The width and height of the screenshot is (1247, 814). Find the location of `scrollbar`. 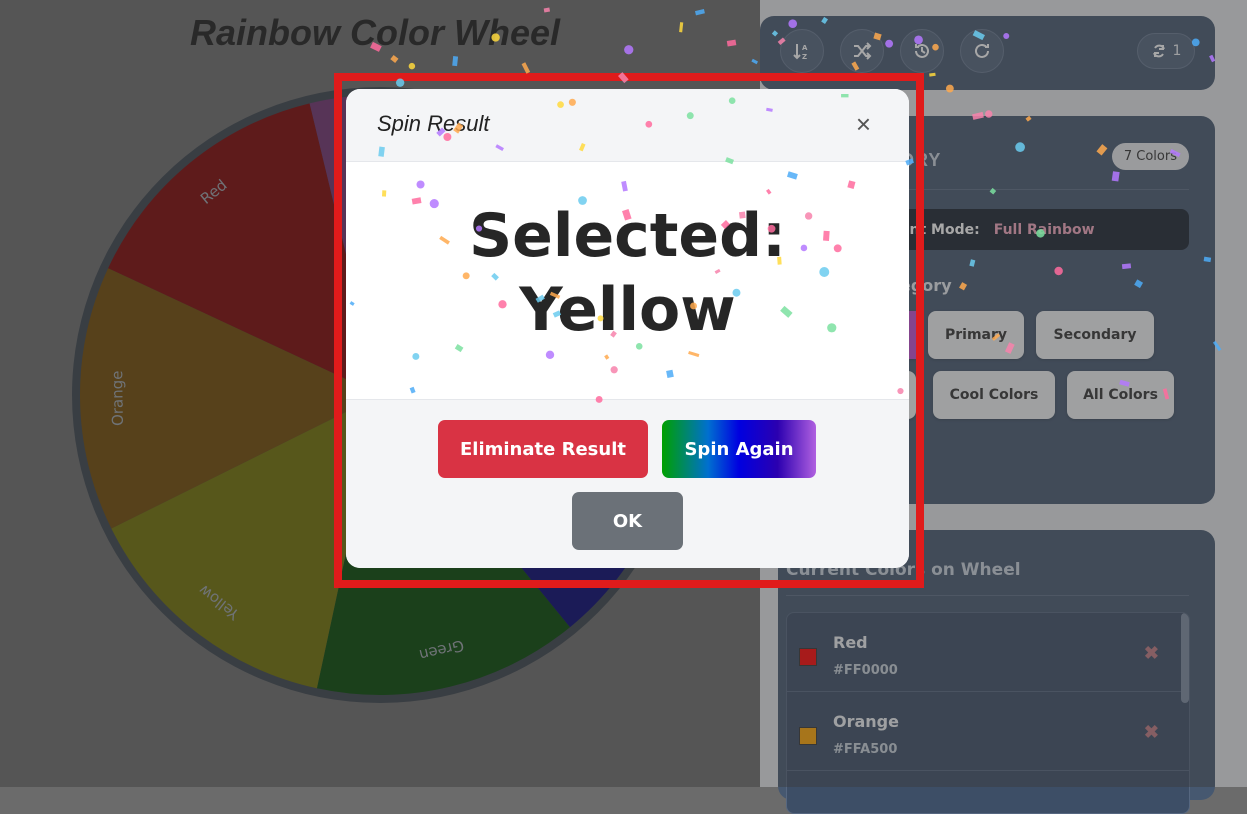

scrollbar is located at coordinates (1185, 658).